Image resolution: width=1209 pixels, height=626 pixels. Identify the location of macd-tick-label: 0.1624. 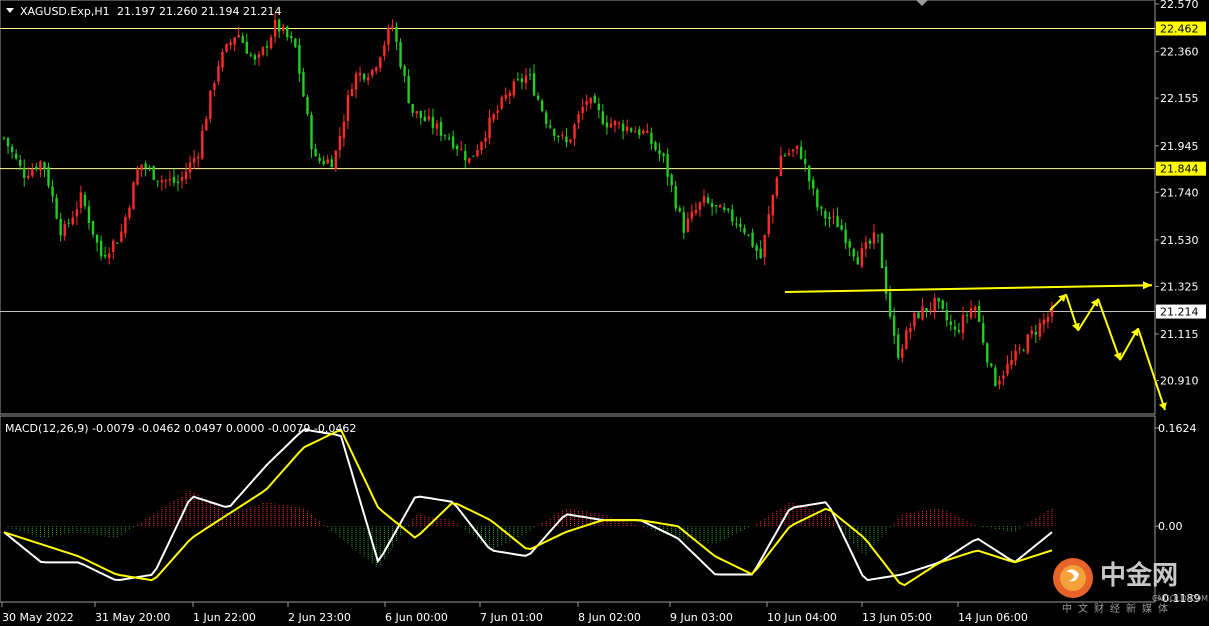
(1177, 428).